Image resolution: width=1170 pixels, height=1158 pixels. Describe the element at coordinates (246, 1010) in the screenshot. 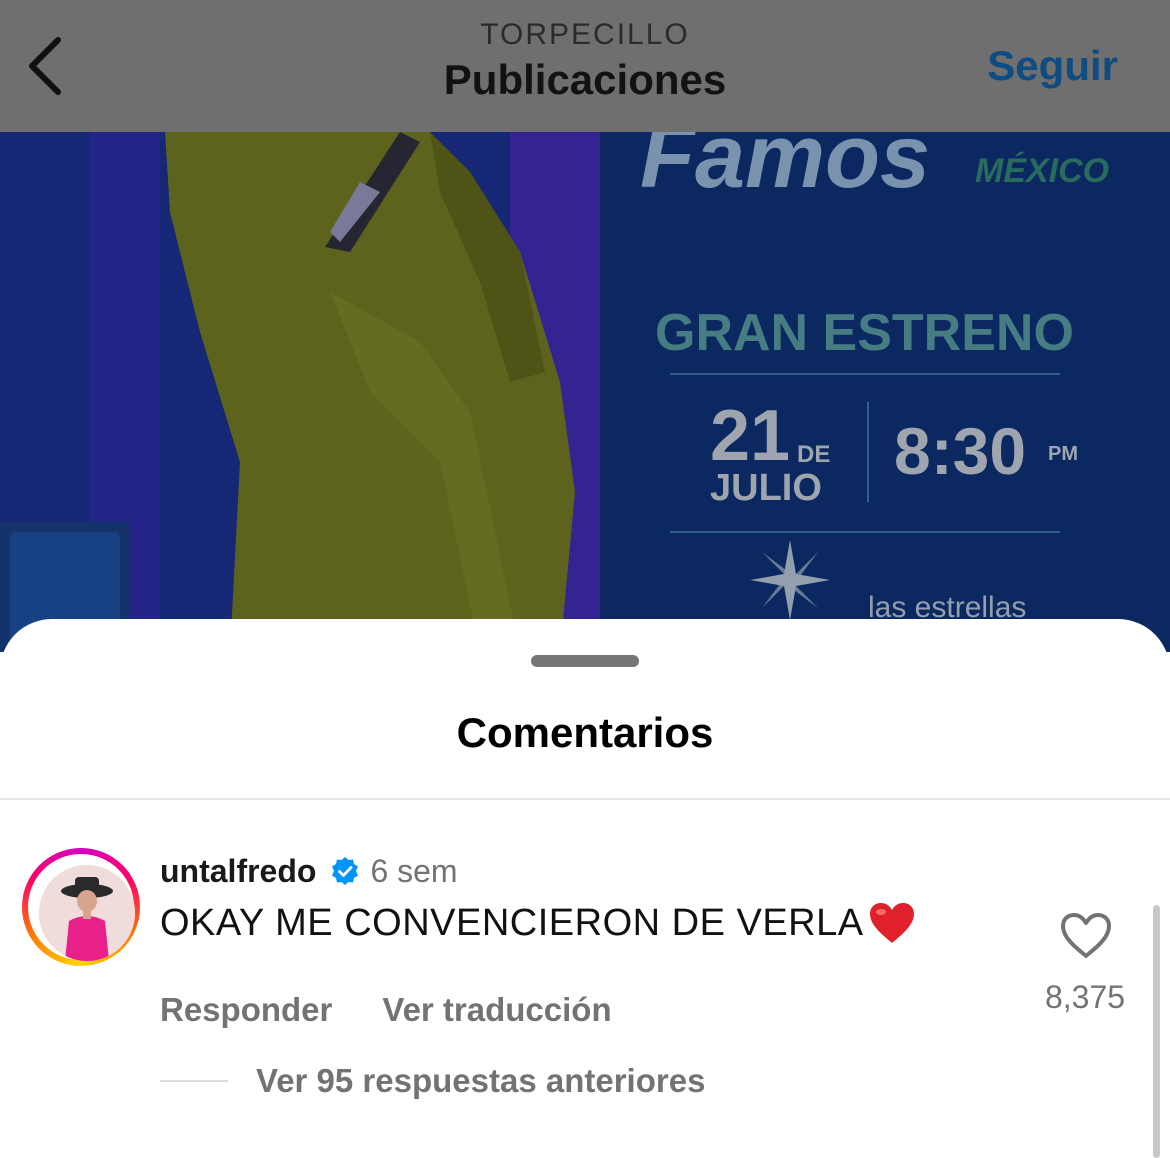

I see `reply-button: Responder` at that location.